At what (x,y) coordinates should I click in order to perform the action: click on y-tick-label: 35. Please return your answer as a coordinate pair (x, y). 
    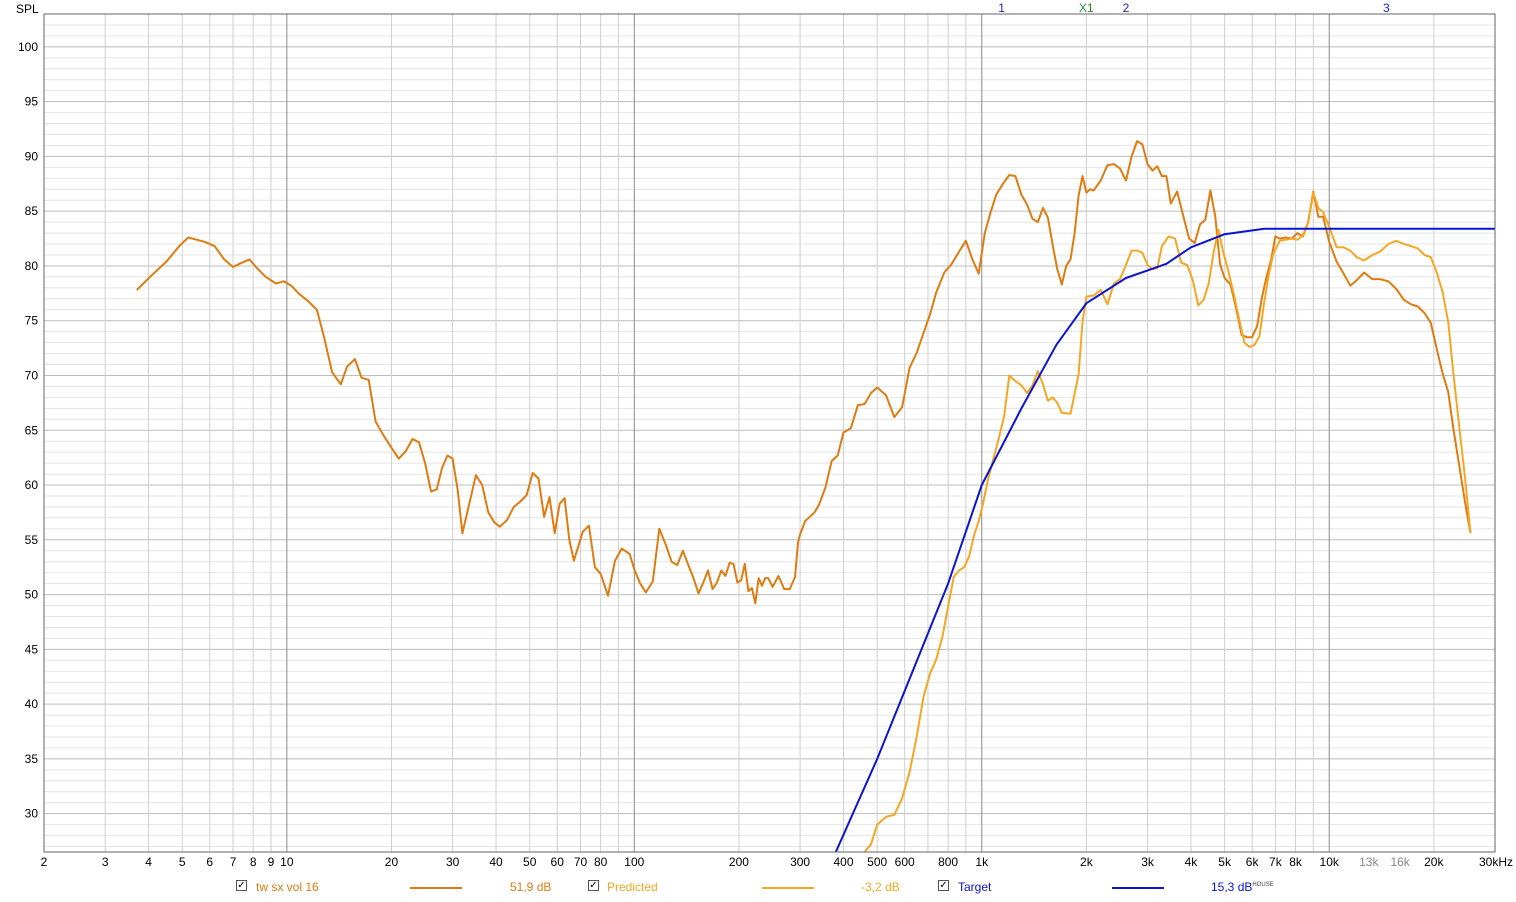
    Looking at the image, I should click on (32, 759).